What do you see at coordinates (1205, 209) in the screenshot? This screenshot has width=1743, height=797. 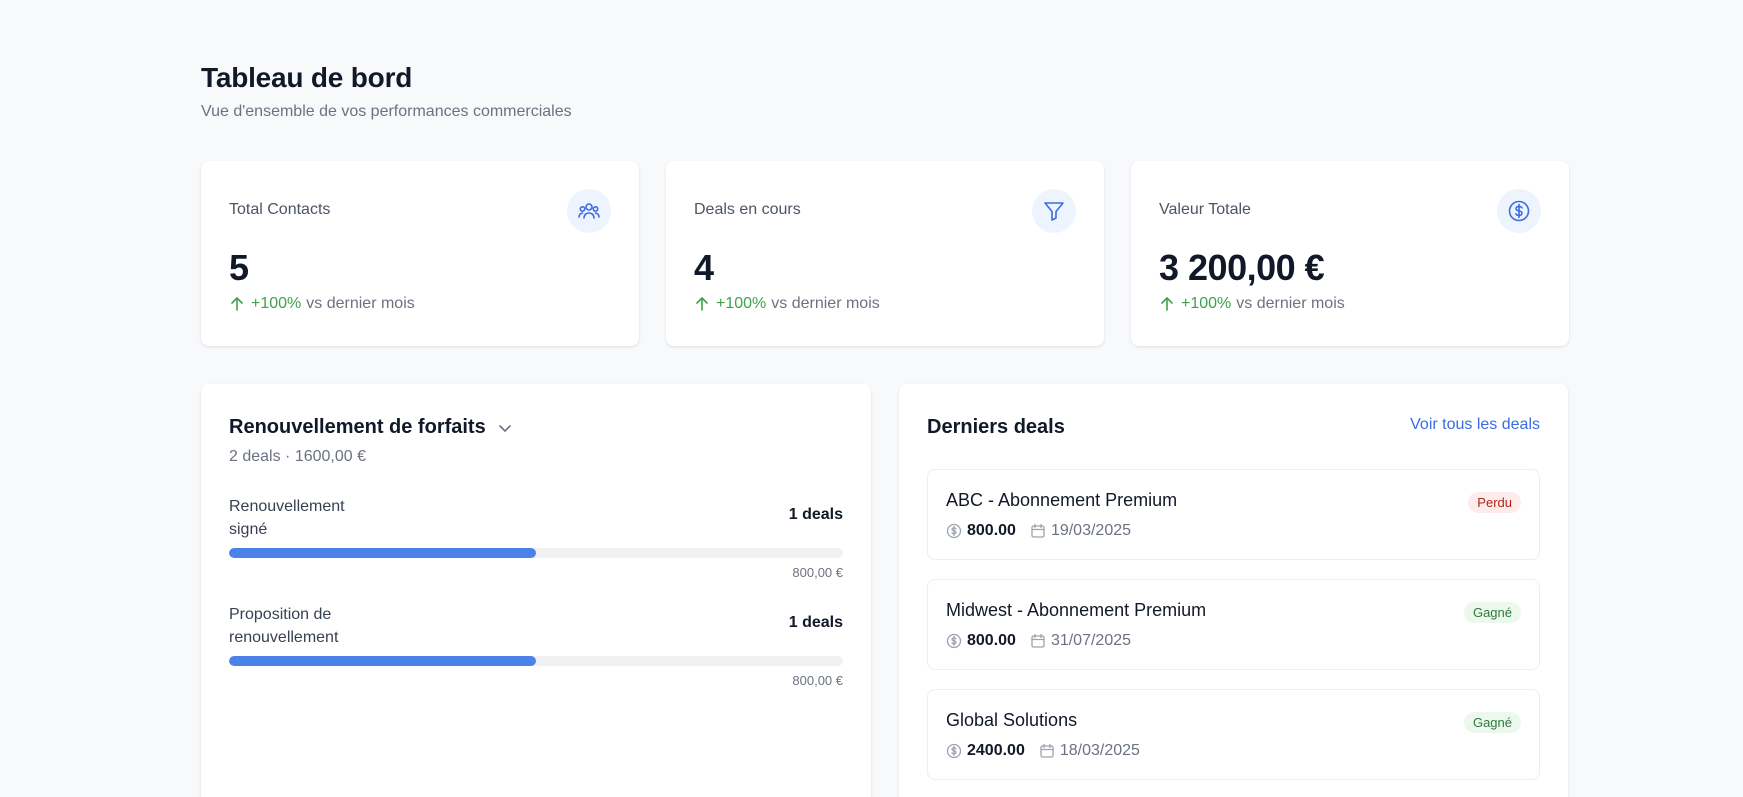 I see `stat-label: Valeur Totale` at bounding box center [1205, 209].